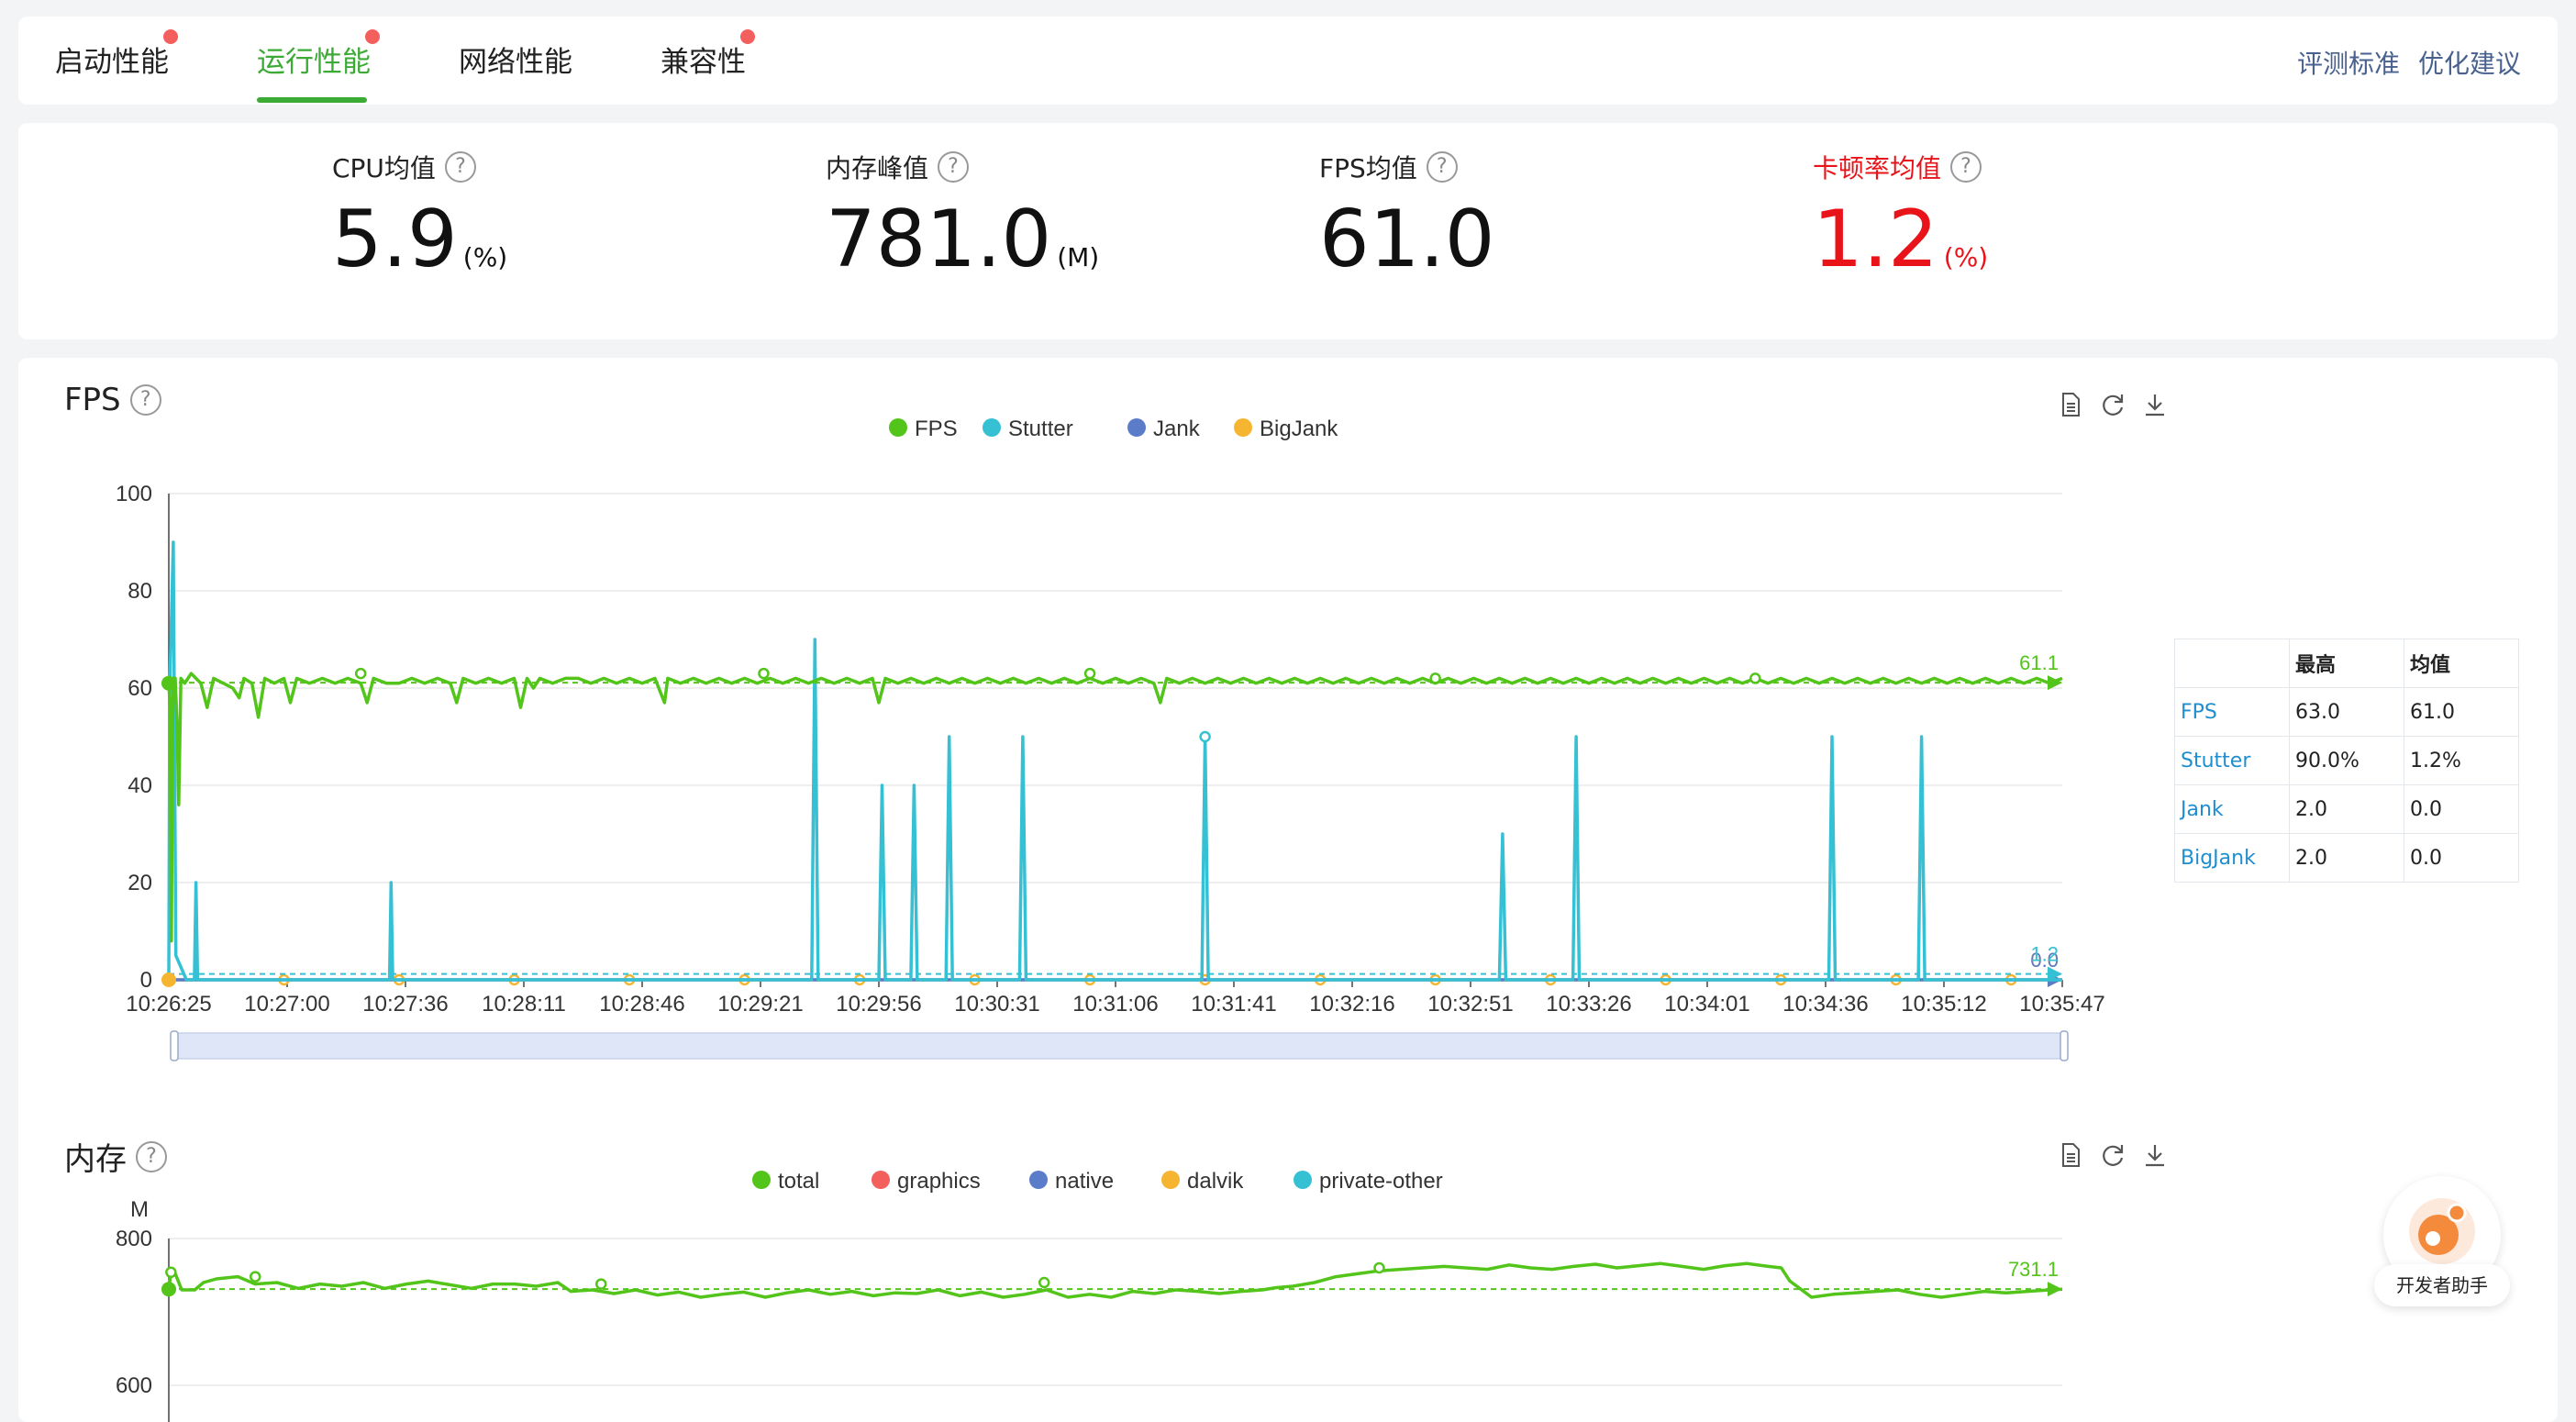 The image size is (2576, 1422). Describe the element at coordinates (2461, 809) in the screenshot. I see `series-avg: 0.0` at that location.